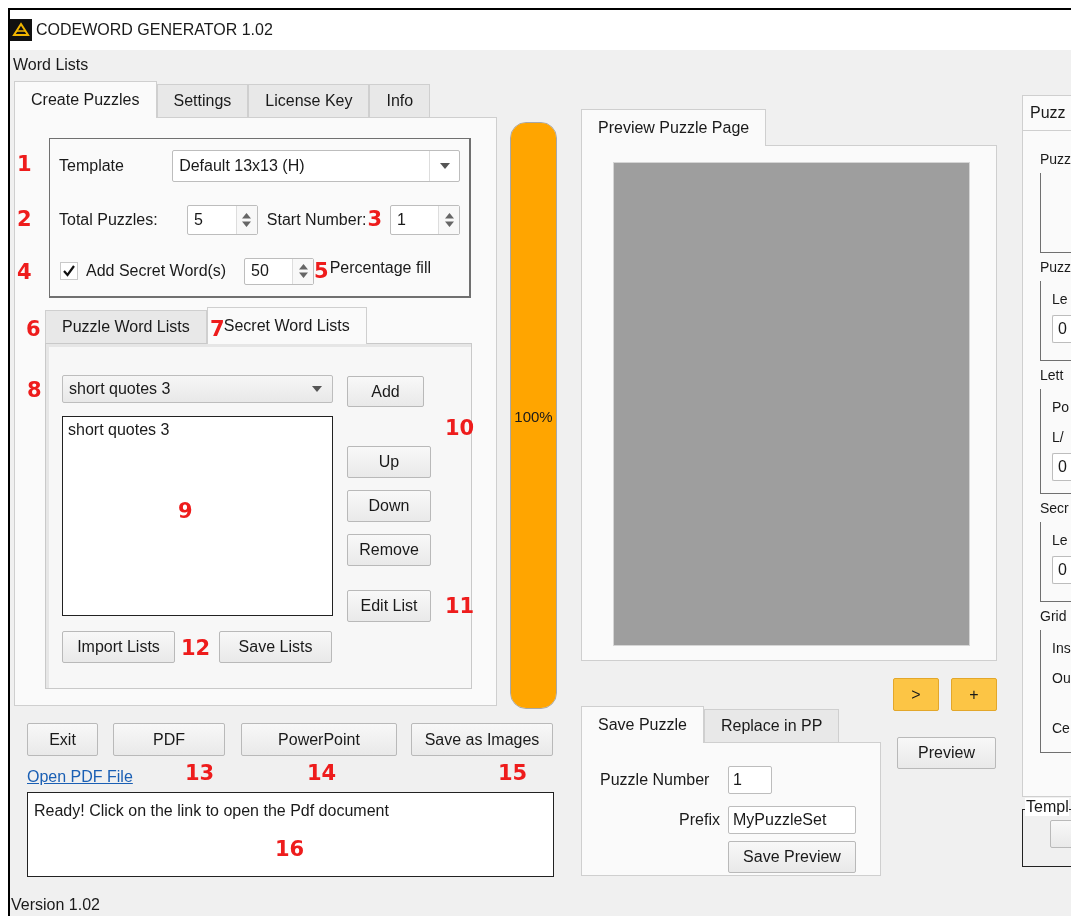  Describe the element at coordinates (21, 30) in the screenshot. I see `app-logo-icon` at that location.